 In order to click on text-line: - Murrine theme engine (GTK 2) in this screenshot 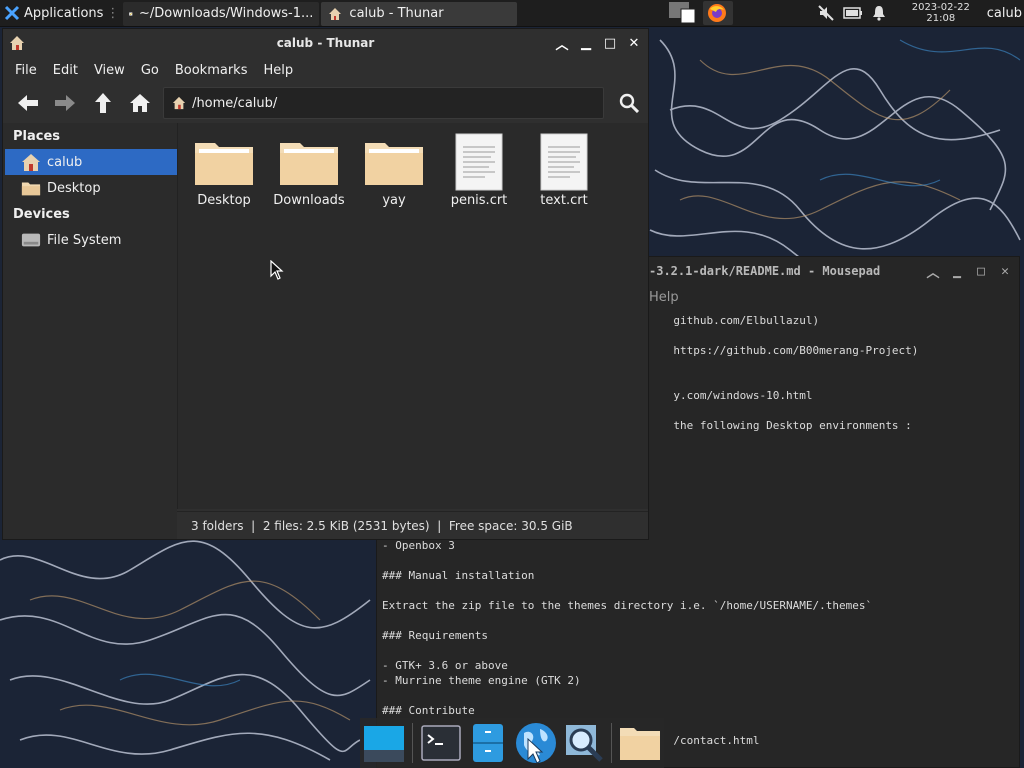, I will do `click(481, 680)`.